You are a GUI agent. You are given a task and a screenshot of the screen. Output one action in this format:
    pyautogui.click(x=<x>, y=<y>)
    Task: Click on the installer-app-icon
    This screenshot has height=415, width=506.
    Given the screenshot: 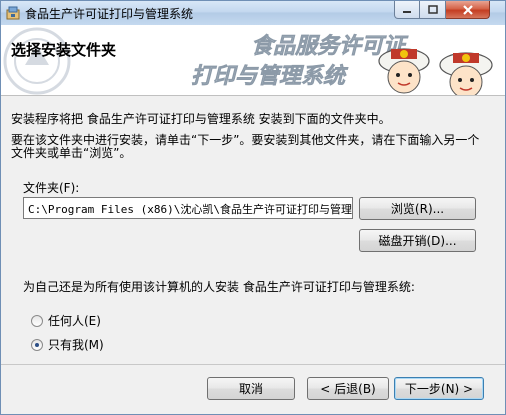 What is the action you would take?
    pyautogui.click(x=13, y=13)
    